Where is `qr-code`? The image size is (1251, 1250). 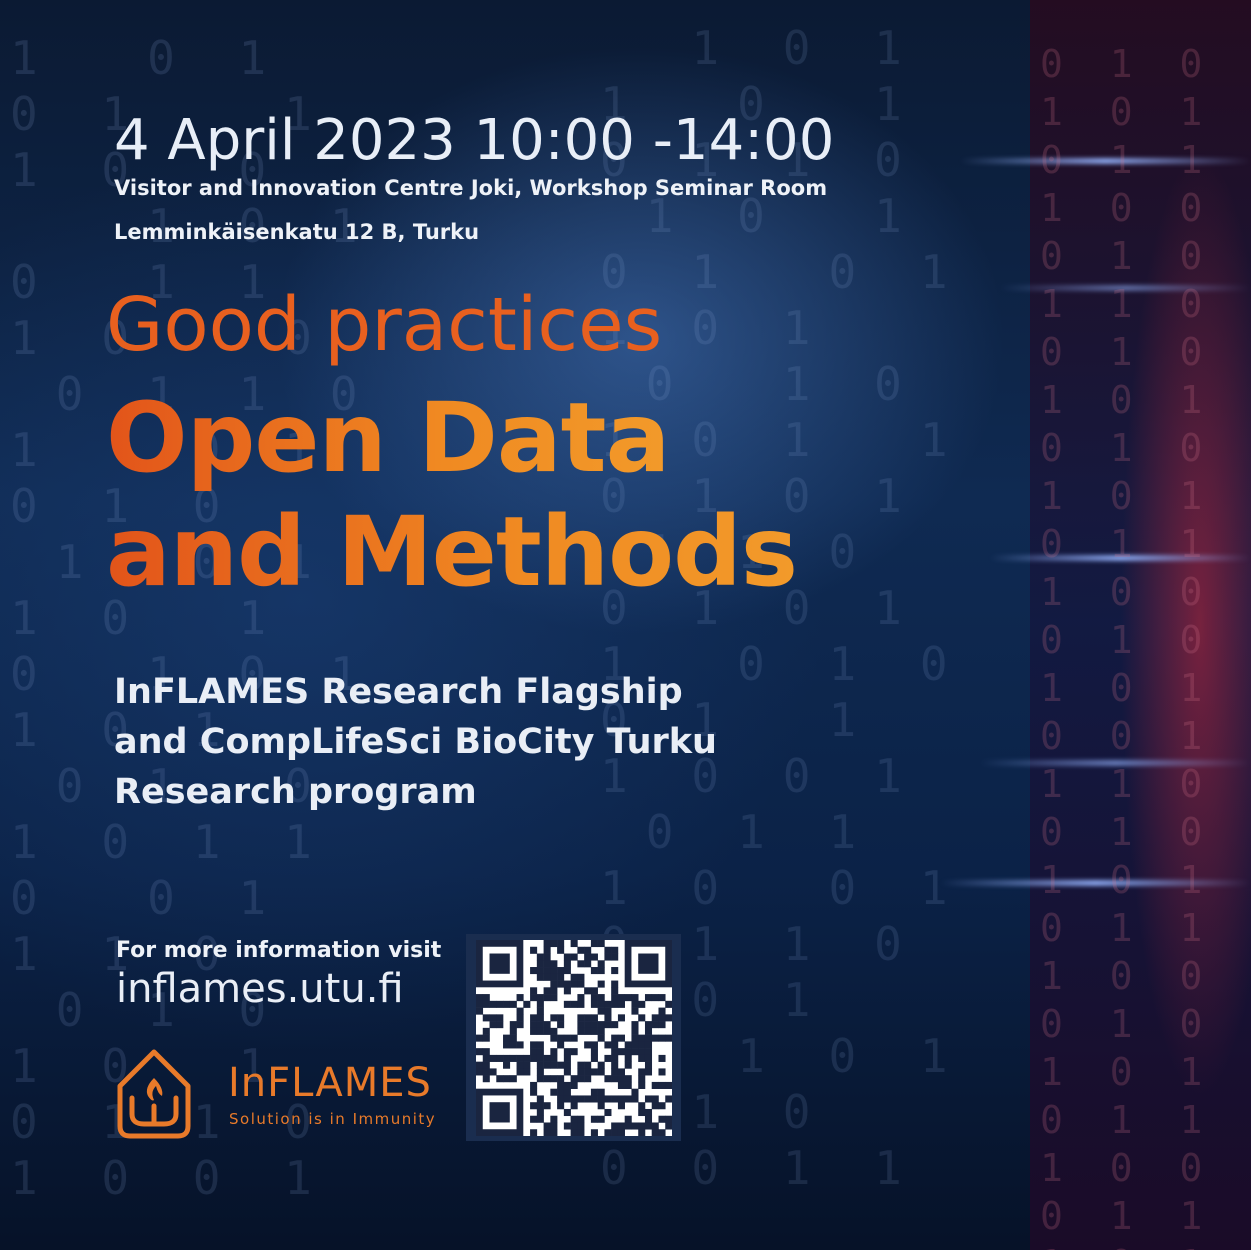 qr-code is located at coordinates (573, 1037).